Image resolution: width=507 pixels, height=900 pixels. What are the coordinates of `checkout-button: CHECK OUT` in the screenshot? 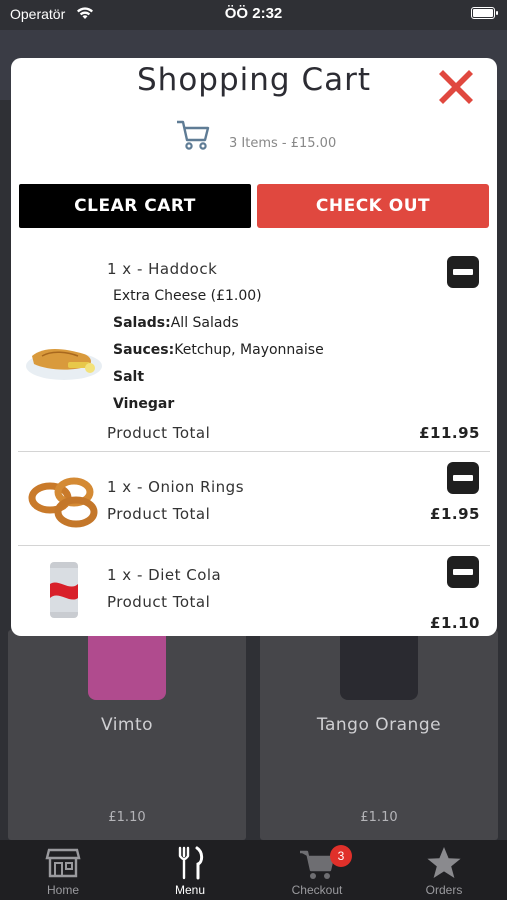 It's located at (373, 206).